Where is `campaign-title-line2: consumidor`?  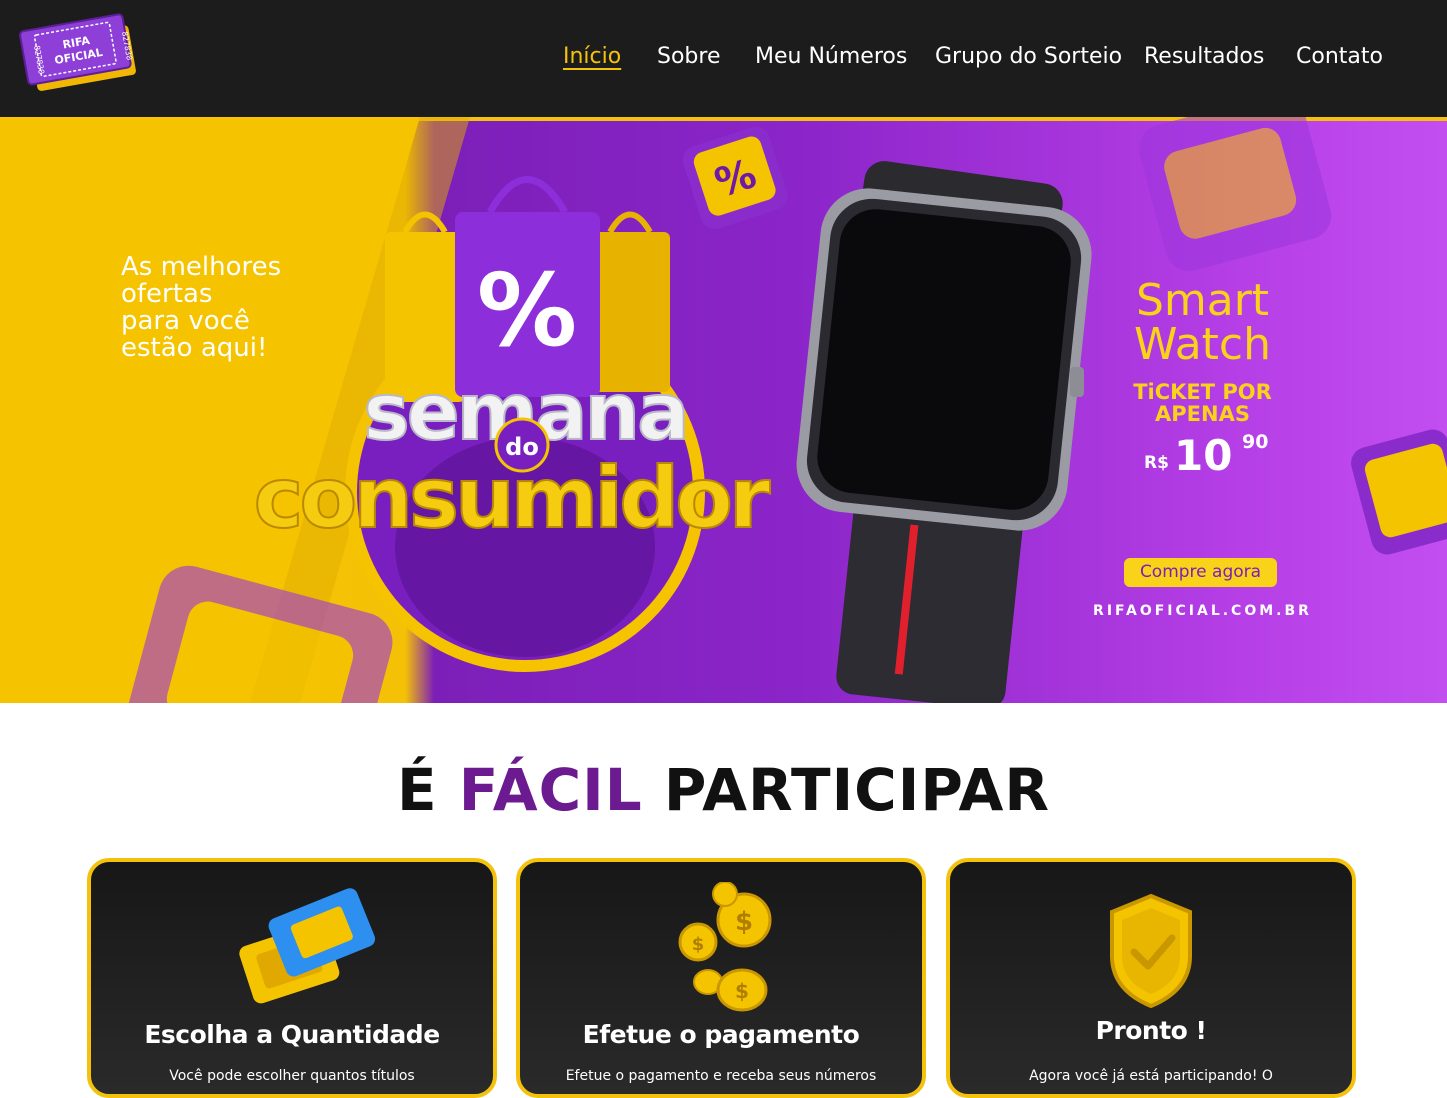
campaign-title-line2: consumidor is located at coordinates (512, 498).